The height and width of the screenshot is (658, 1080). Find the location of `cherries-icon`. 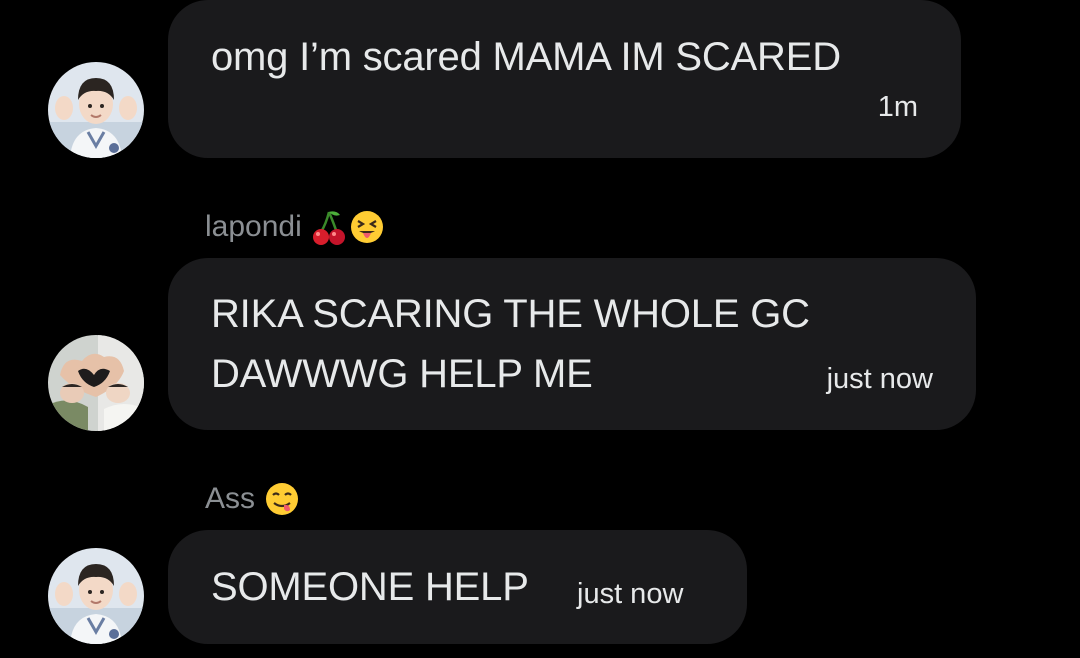

cherries-icon is located at coordinates (328, 228).